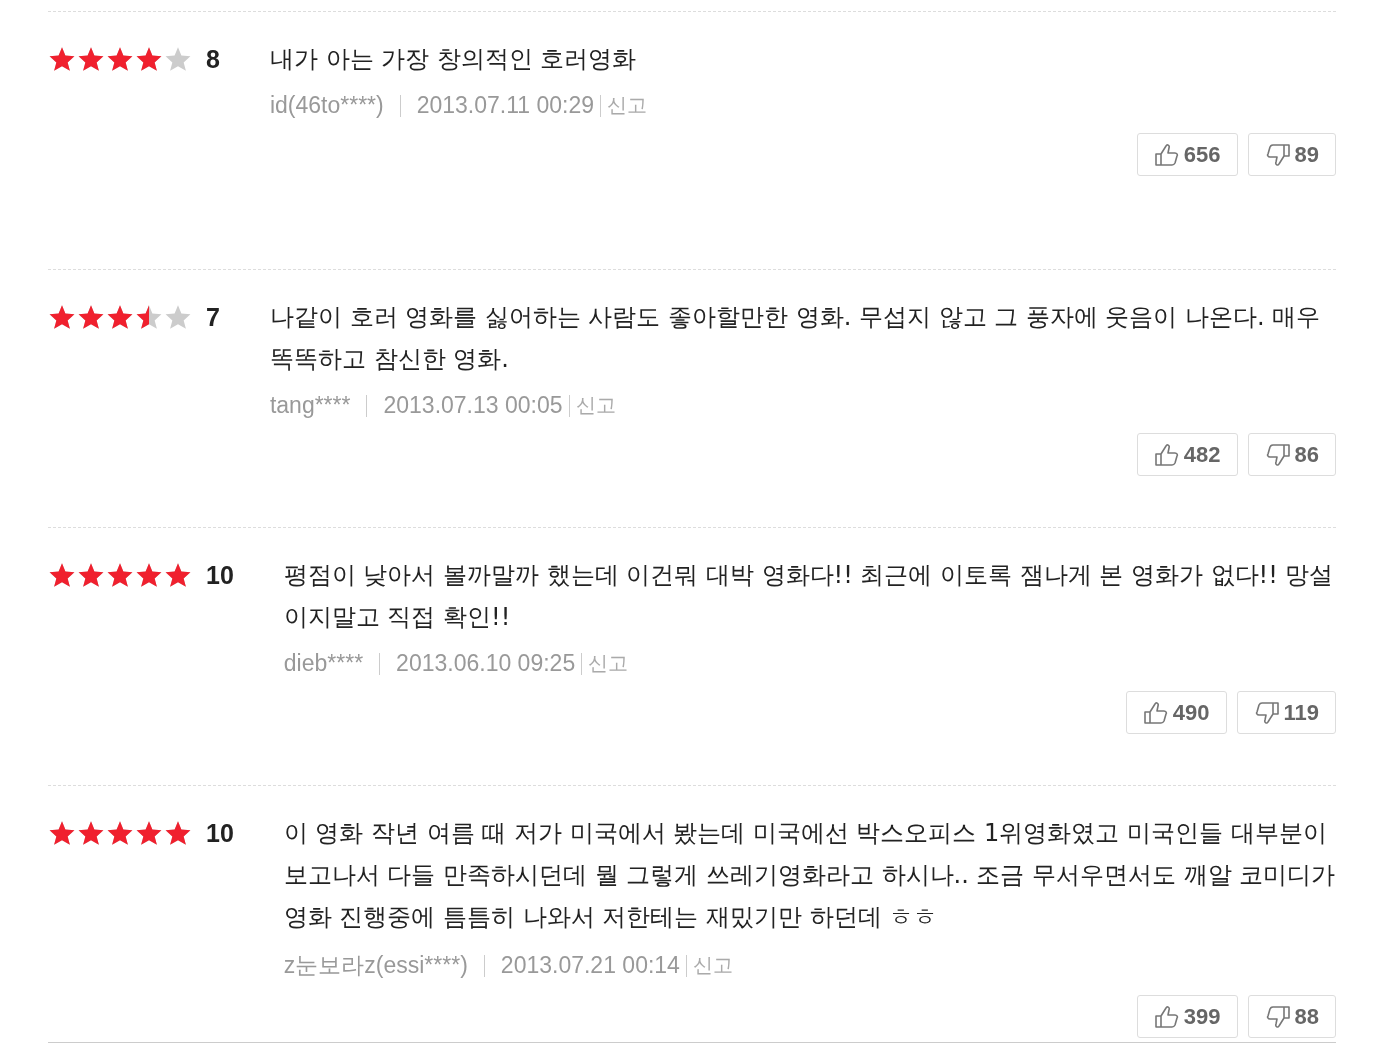  What do you see at coordinates (213, 317) in the screenshot?
I see `score: 7` at bounding box center [213, 317].